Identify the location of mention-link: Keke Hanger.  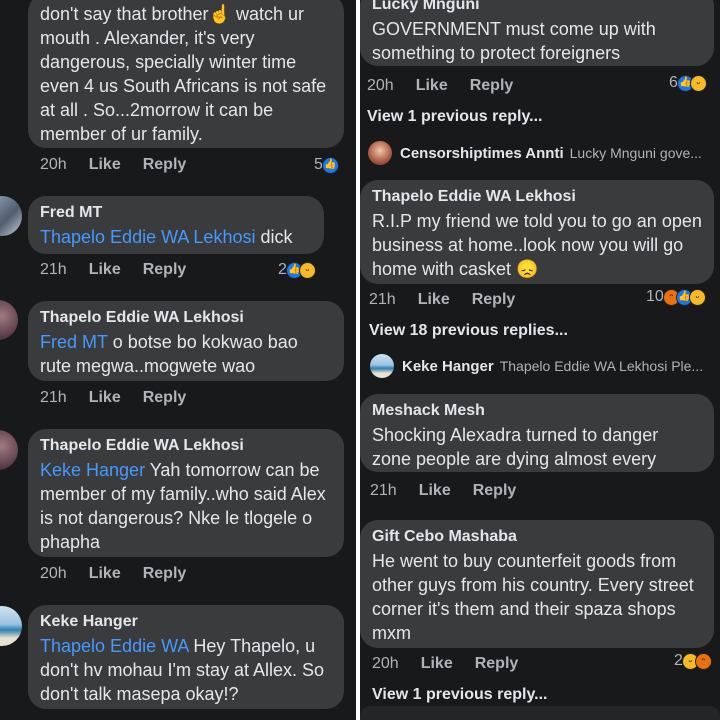
(92, 470).